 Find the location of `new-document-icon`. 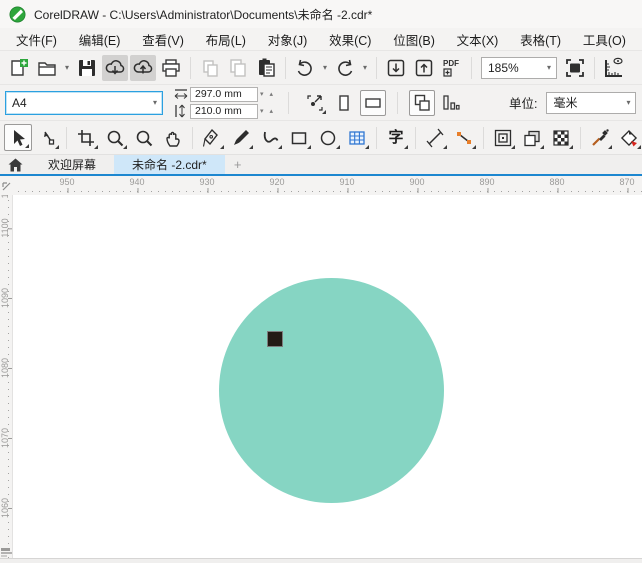

new-document-icon is located at coordinates (19, 67).